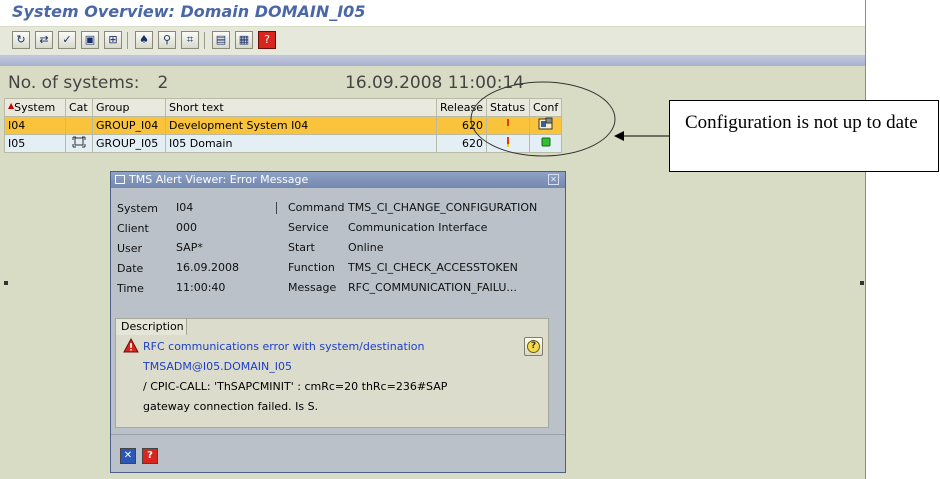 The height and width of the screenshot is (479, 940). I want to click on value-time: 11:00:40, so click(201, 287).